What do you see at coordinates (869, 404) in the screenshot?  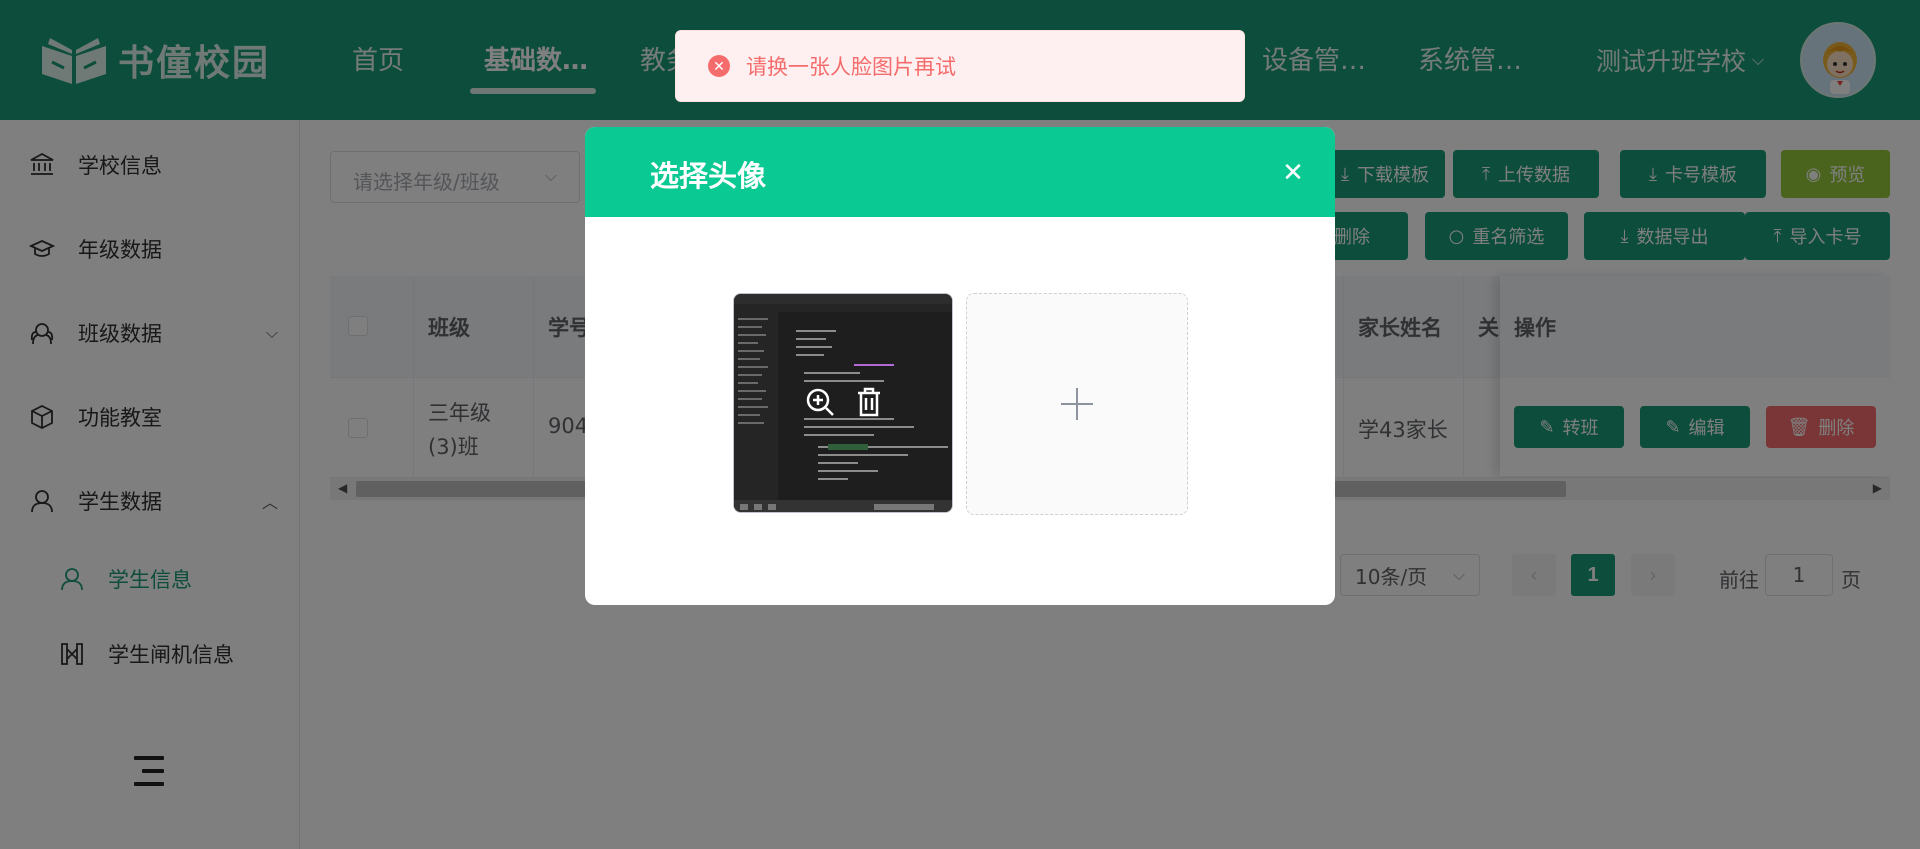 I see `trash-icon` at bounding box center [869, 404].